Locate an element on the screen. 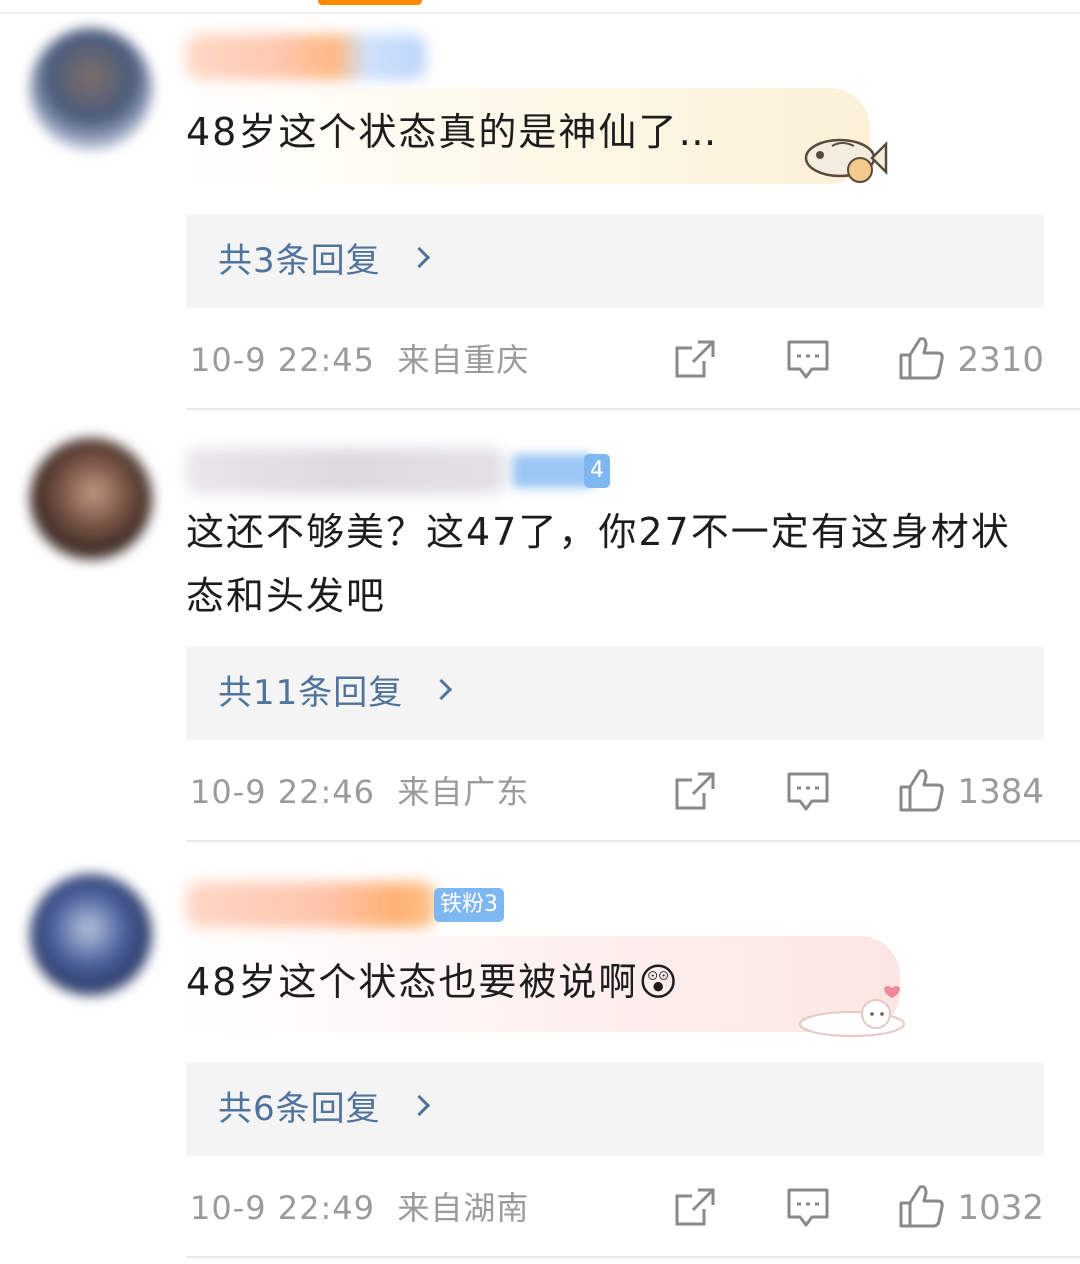  replies-button: 共11条回复 is located at coordinates (615, 693).